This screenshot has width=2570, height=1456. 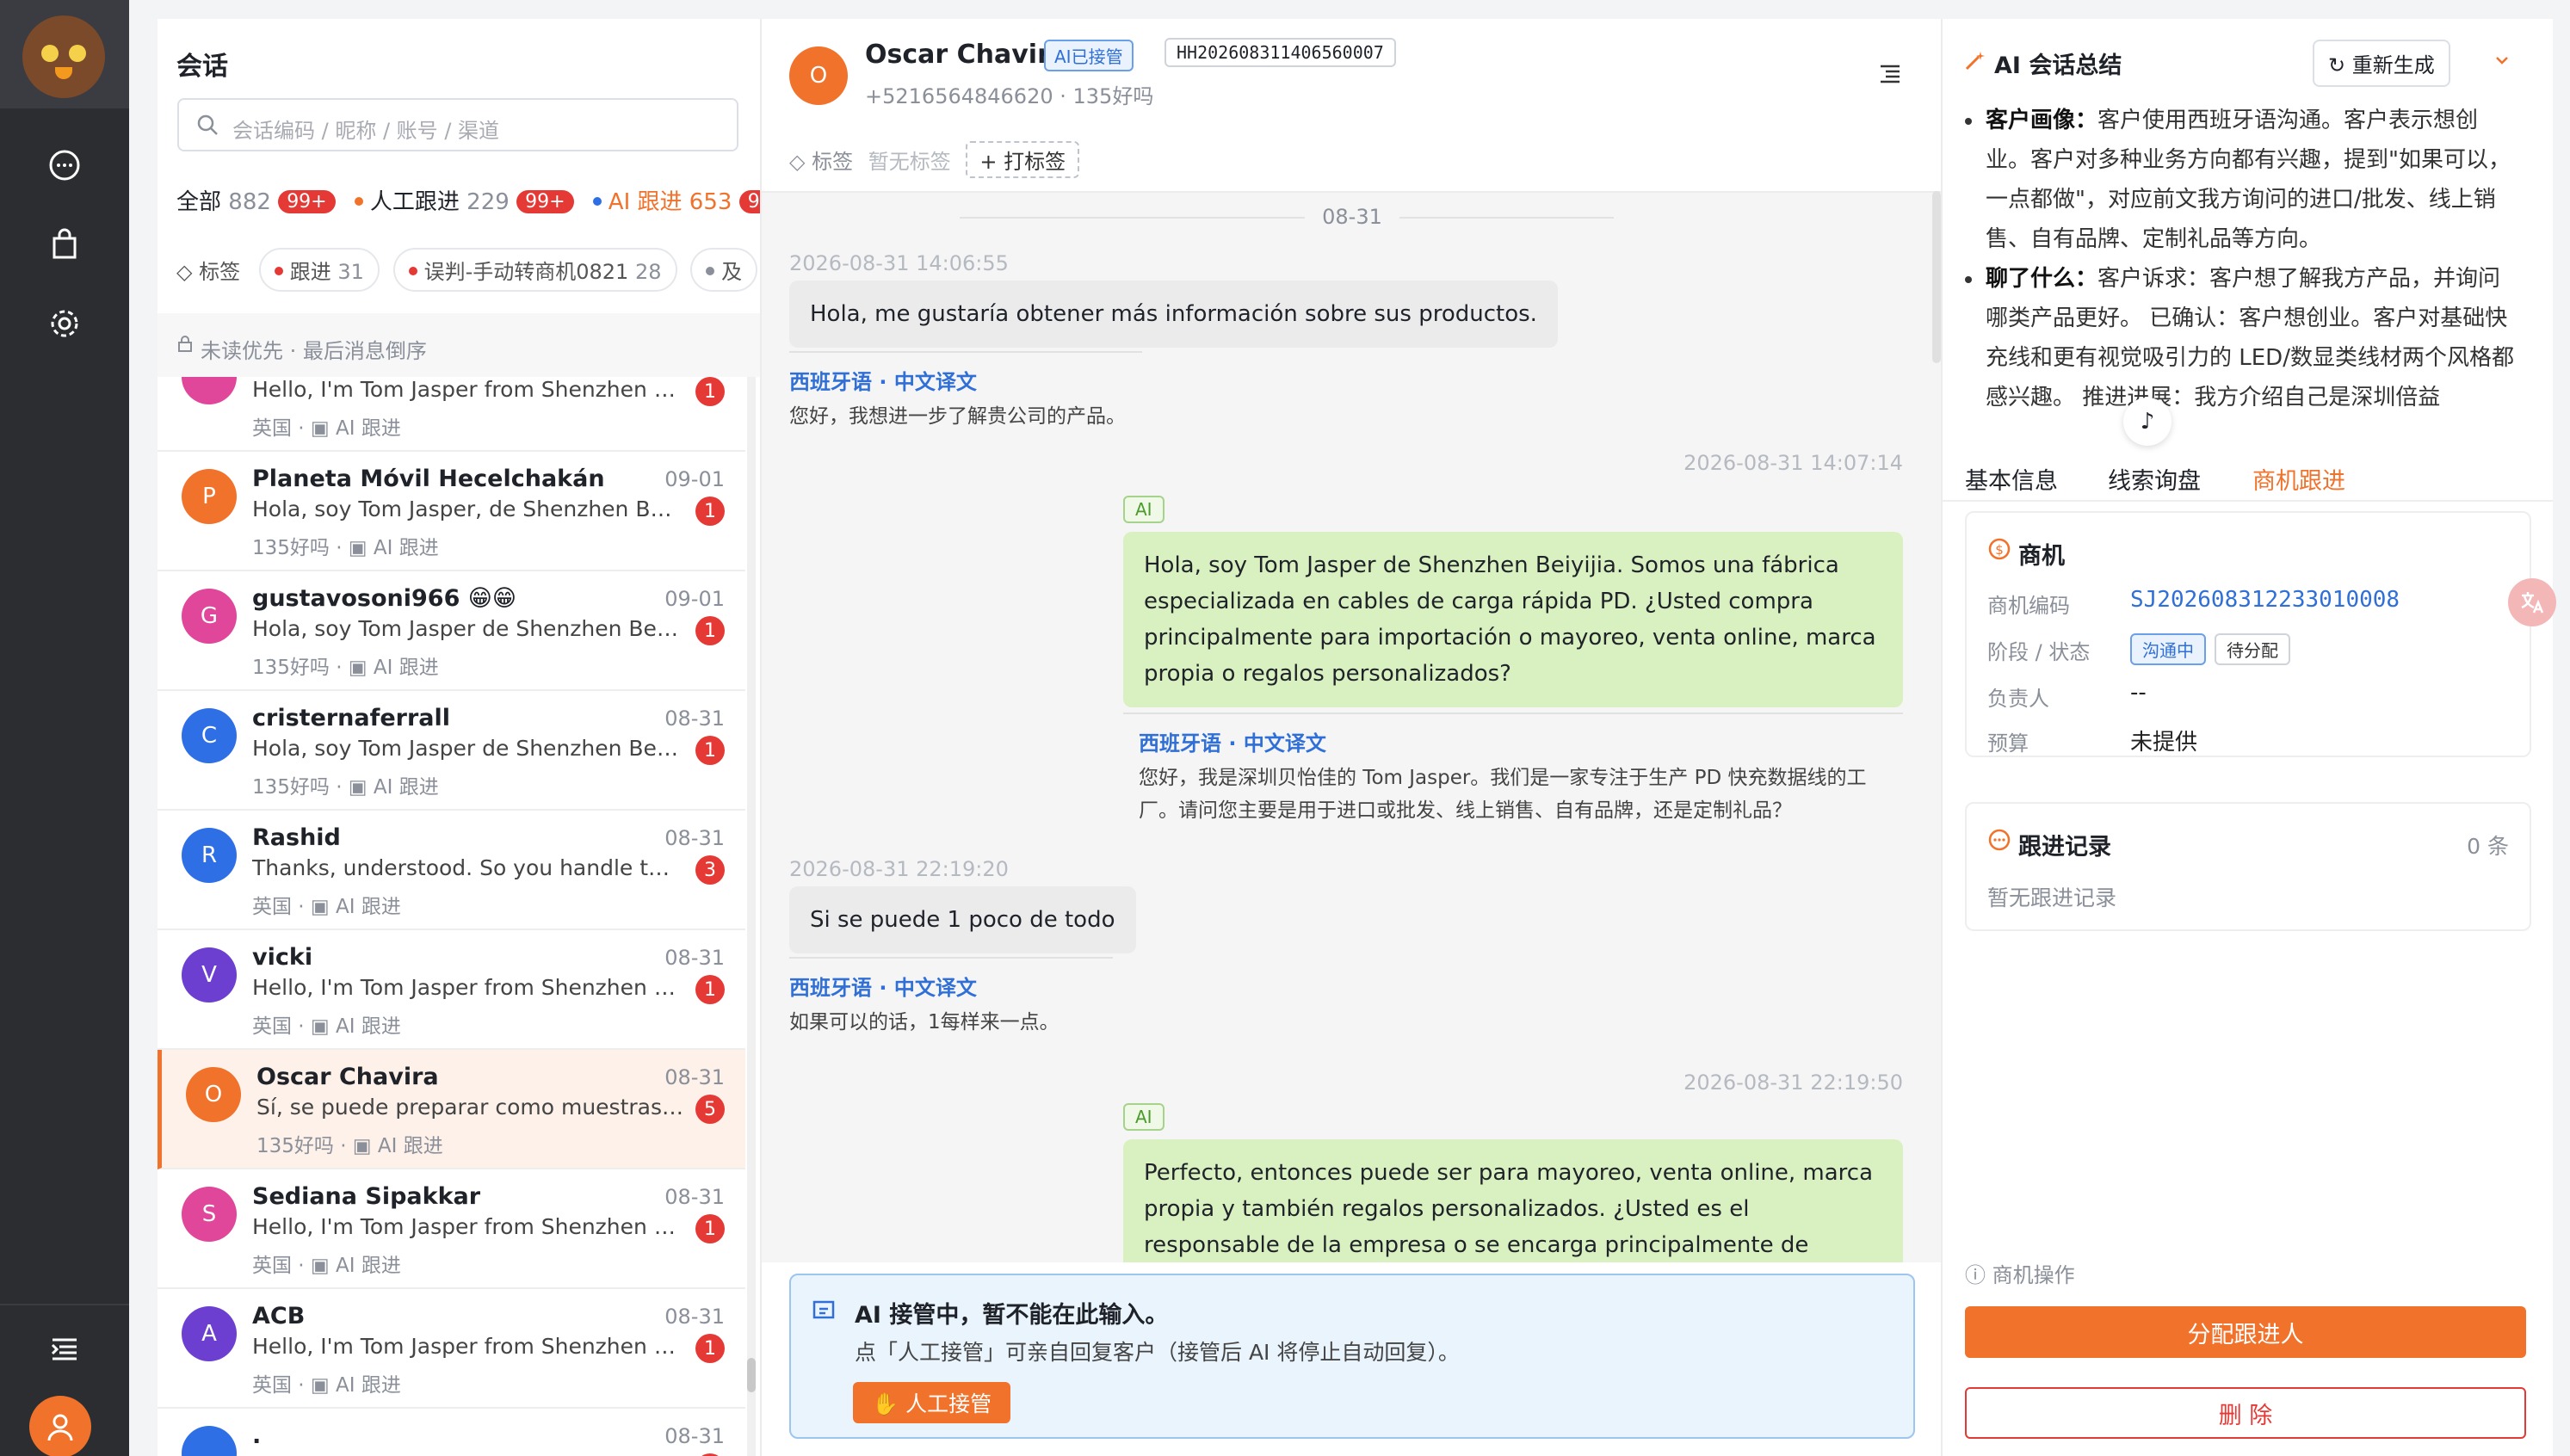 I want to click on delete-button: 删 除, so click(x=2245, y=1413).